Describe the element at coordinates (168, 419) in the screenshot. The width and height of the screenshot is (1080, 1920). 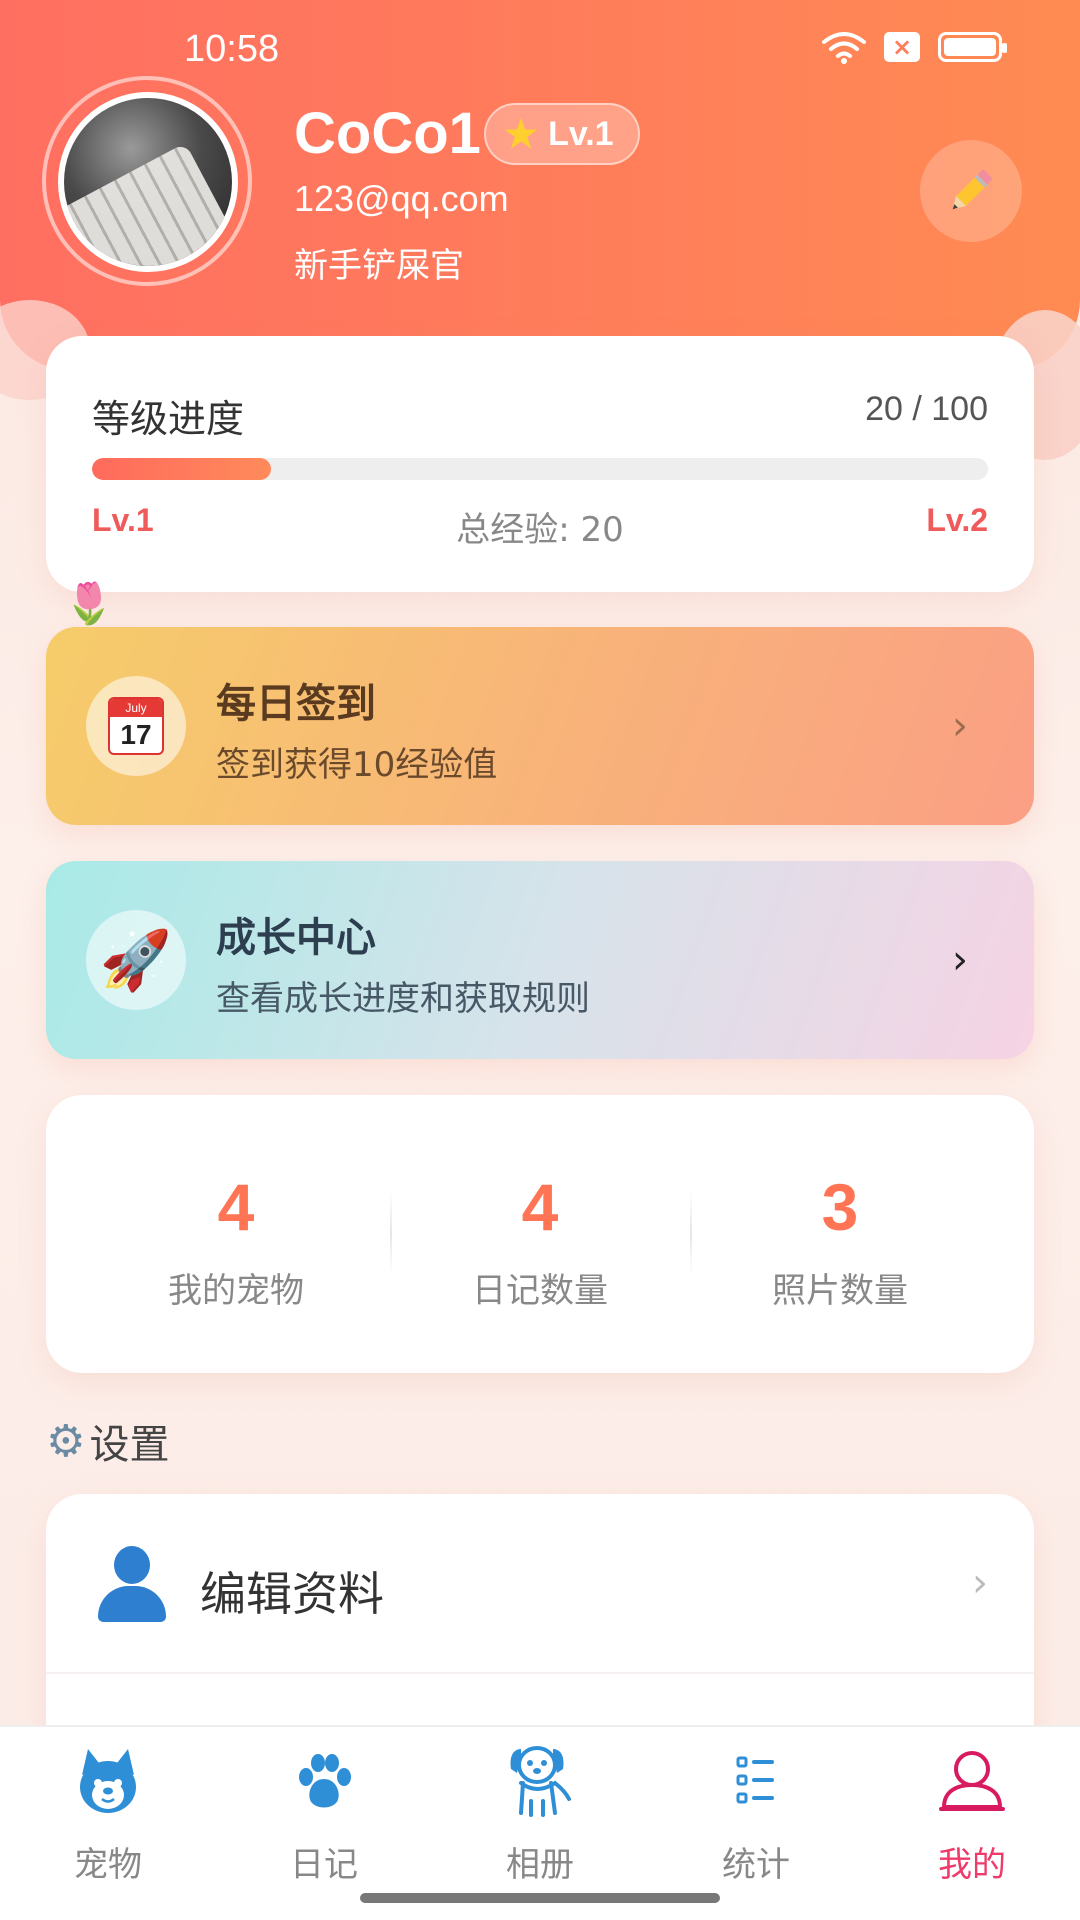
I see `level-progress-title: 等级进度` at that location.